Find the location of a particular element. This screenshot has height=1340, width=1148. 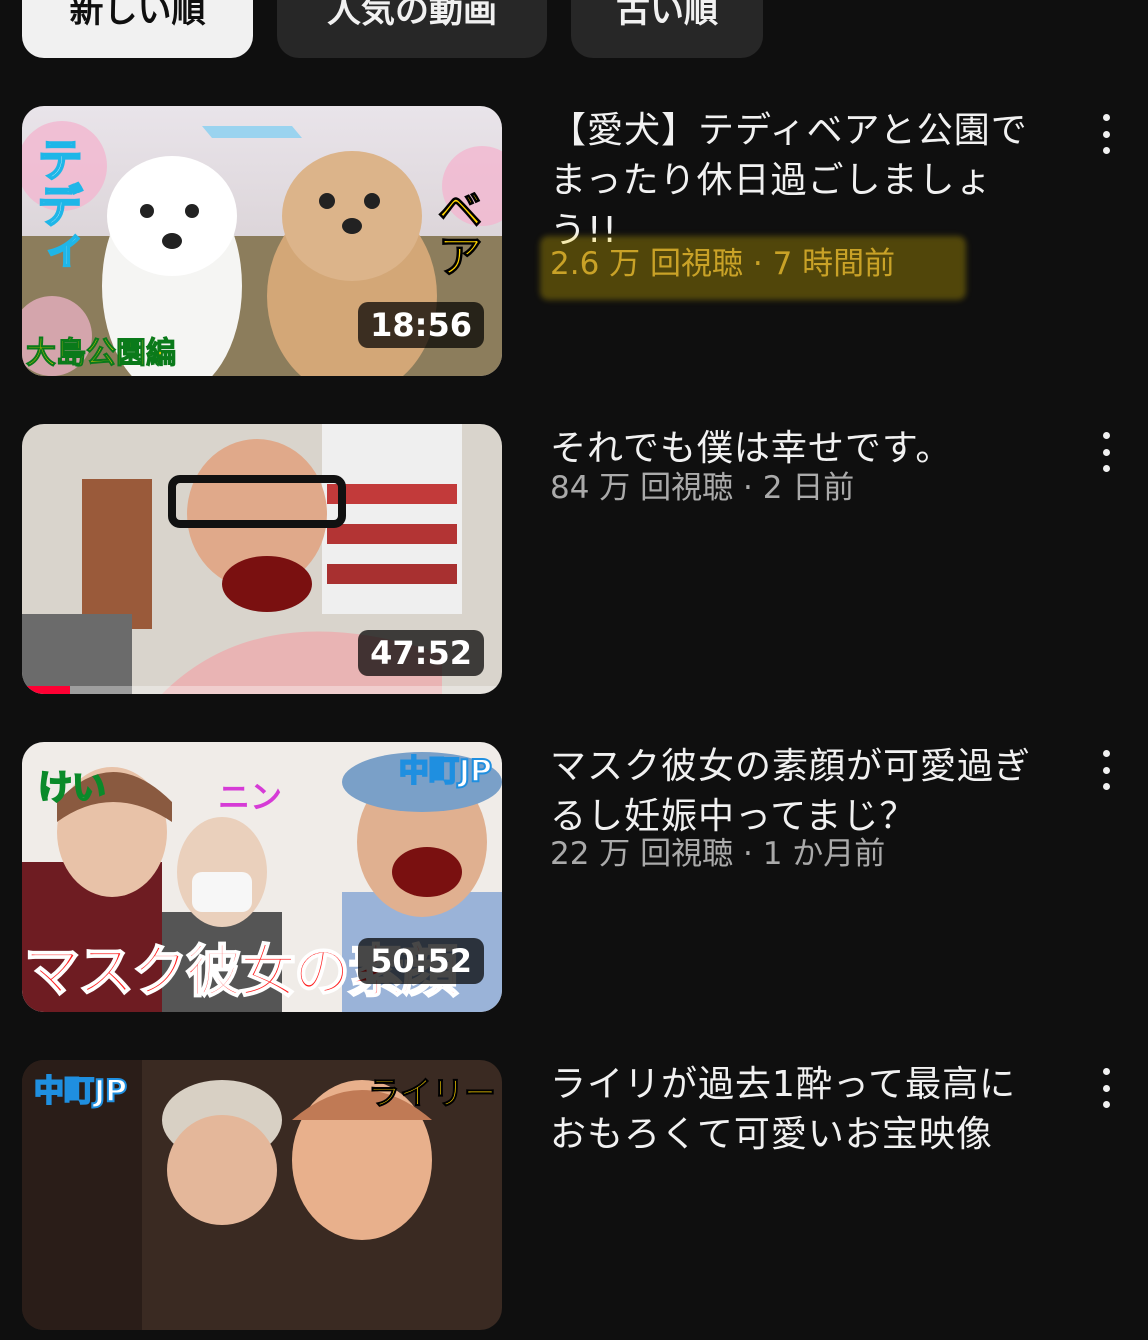

video-meta: 2.6 万 回視聴 · 7 時間前 is located at coordinates (800, 264).